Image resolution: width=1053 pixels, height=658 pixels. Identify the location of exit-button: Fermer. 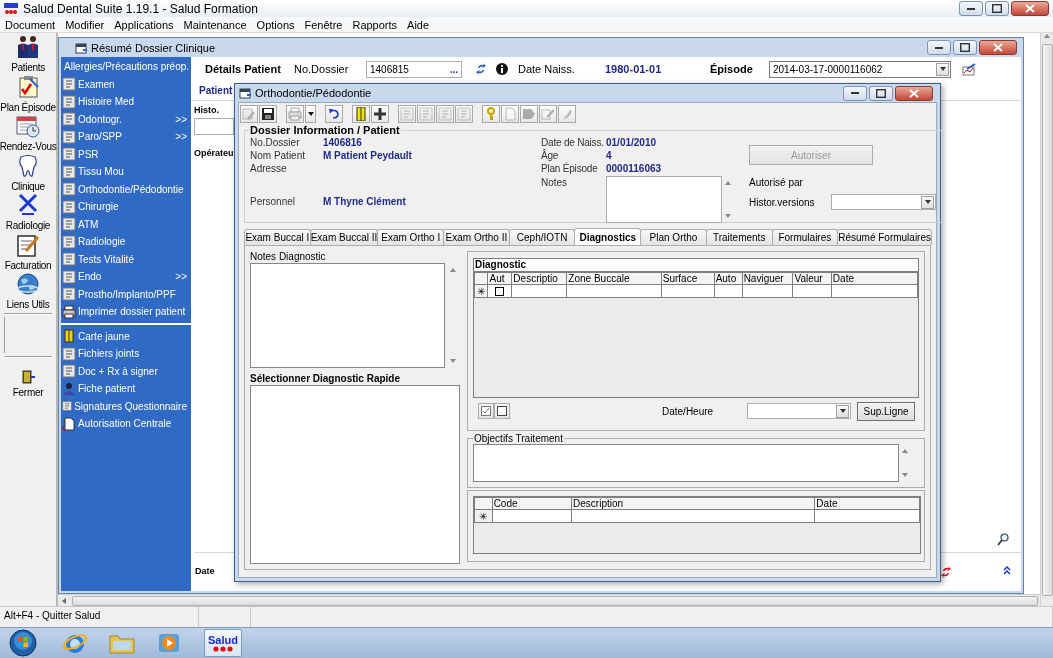
(28, 389).